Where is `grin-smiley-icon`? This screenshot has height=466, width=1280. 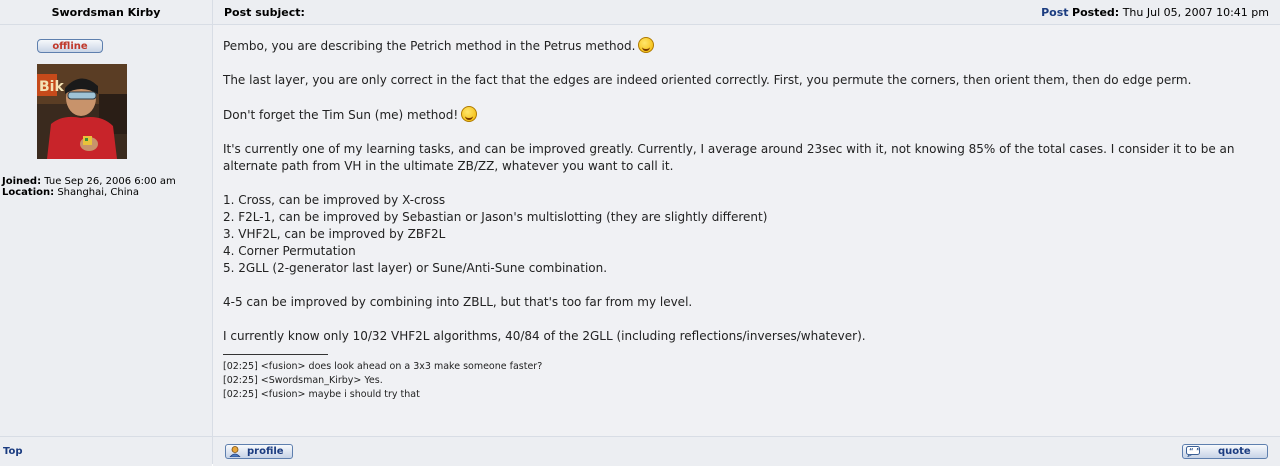 grin-smiley-icon is located at coordinates (469, 114).